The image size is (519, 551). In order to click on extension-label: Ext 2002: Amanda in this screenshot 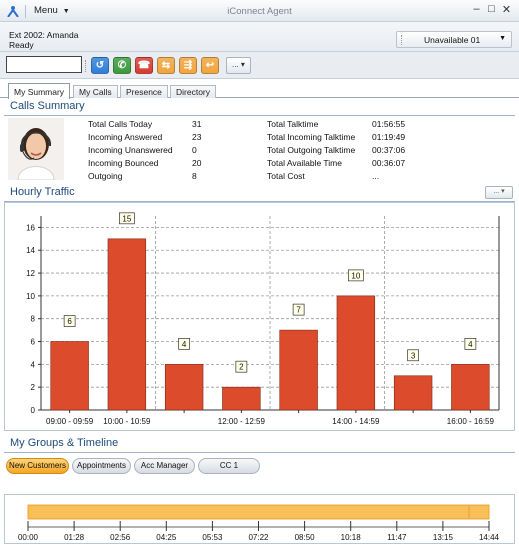, I will do `click(44, 35)`.